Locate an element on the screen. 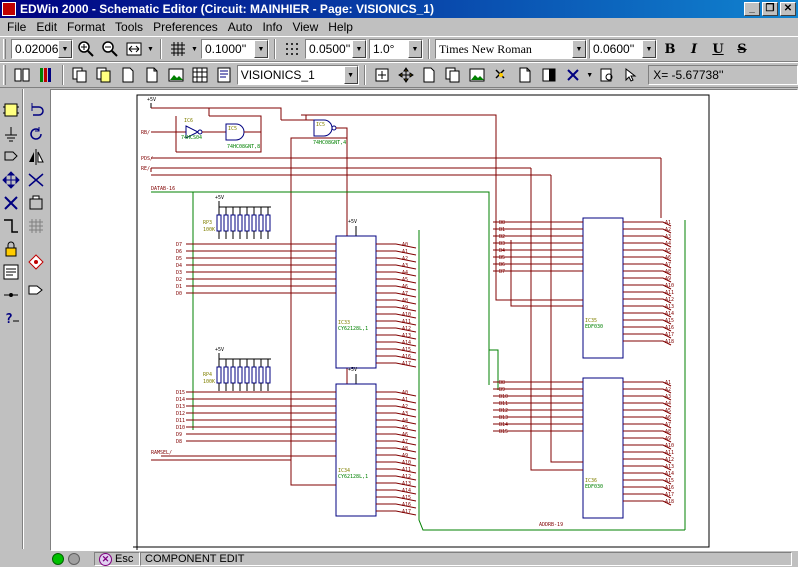  buffer-addr-label: A9 is located at coordinates (668, 279).